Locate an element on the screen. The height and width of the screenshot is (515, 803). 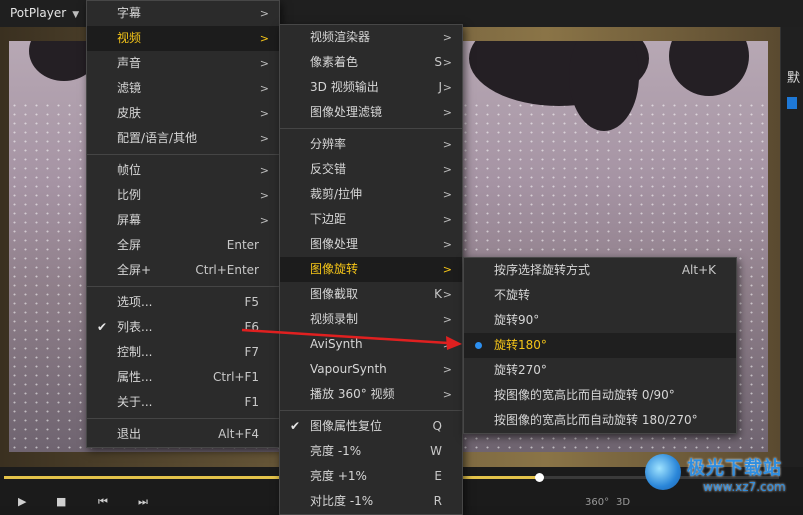
main-menu-item-9: 屏幕 > is located at coordinates (183, 220).